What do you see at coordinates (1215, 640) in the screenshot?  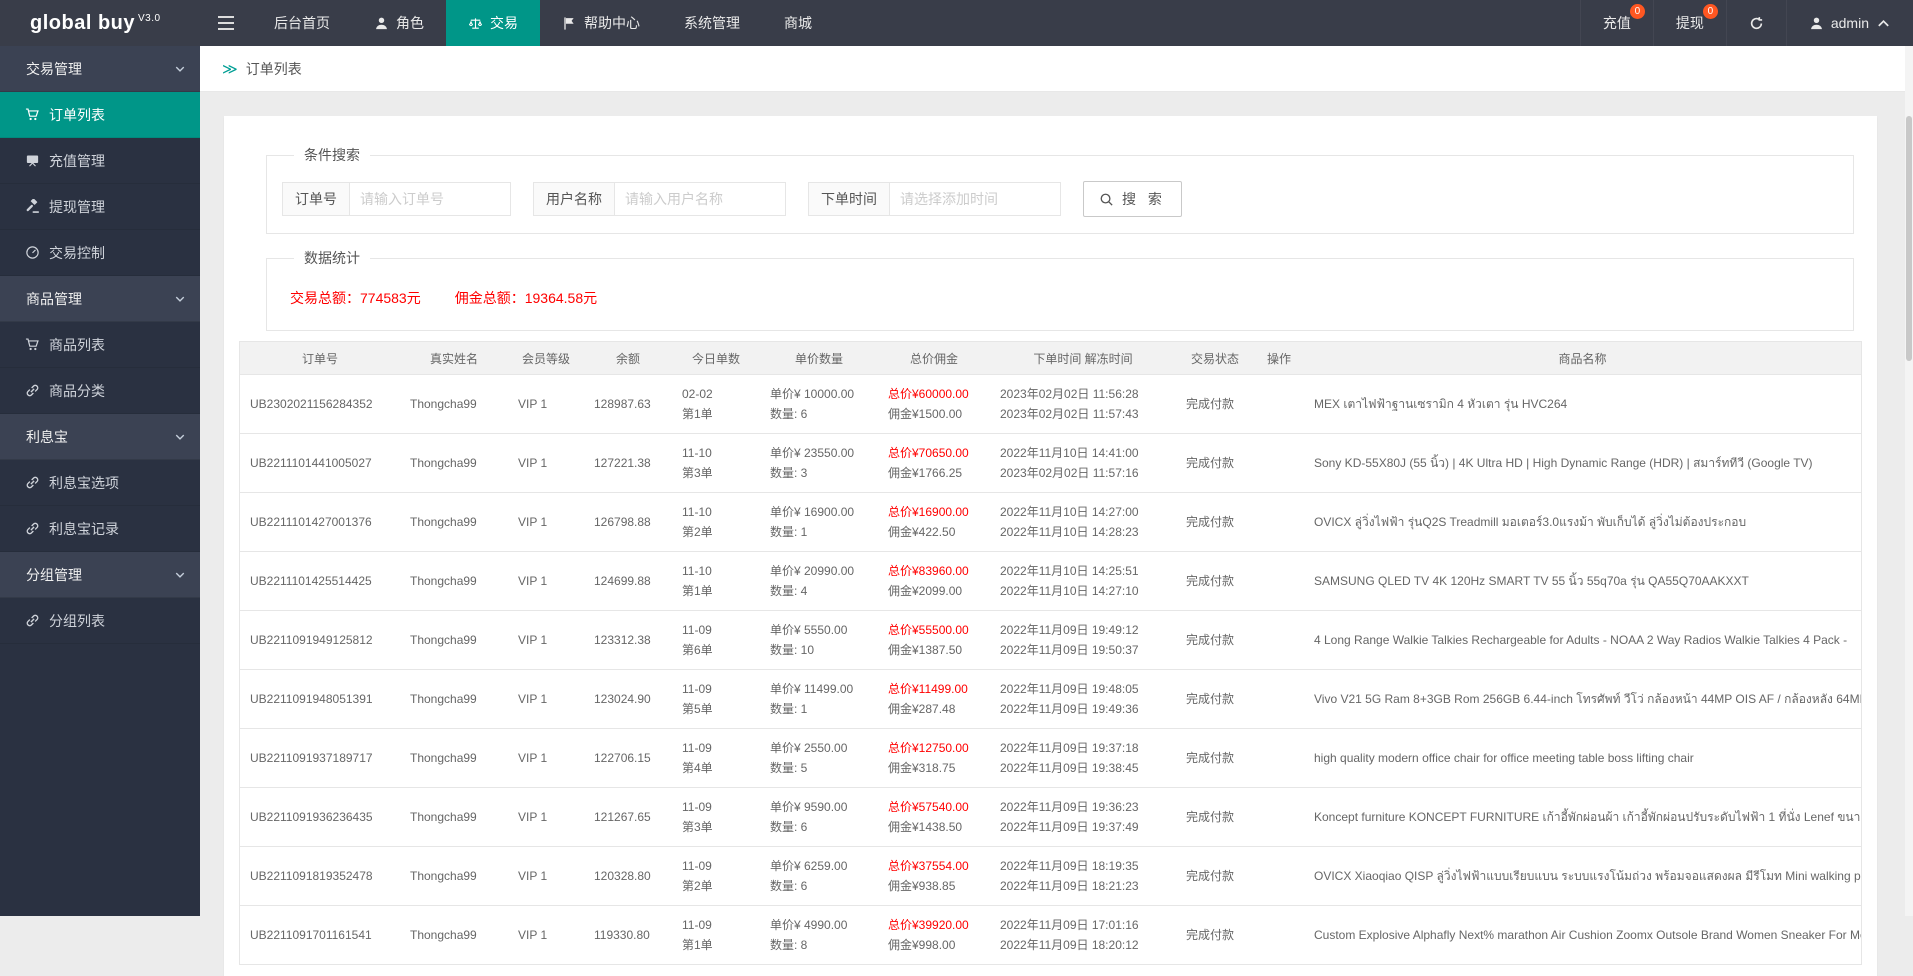 I see `cell-trade-status: 完成付款` at bounding box center [1215, 640].